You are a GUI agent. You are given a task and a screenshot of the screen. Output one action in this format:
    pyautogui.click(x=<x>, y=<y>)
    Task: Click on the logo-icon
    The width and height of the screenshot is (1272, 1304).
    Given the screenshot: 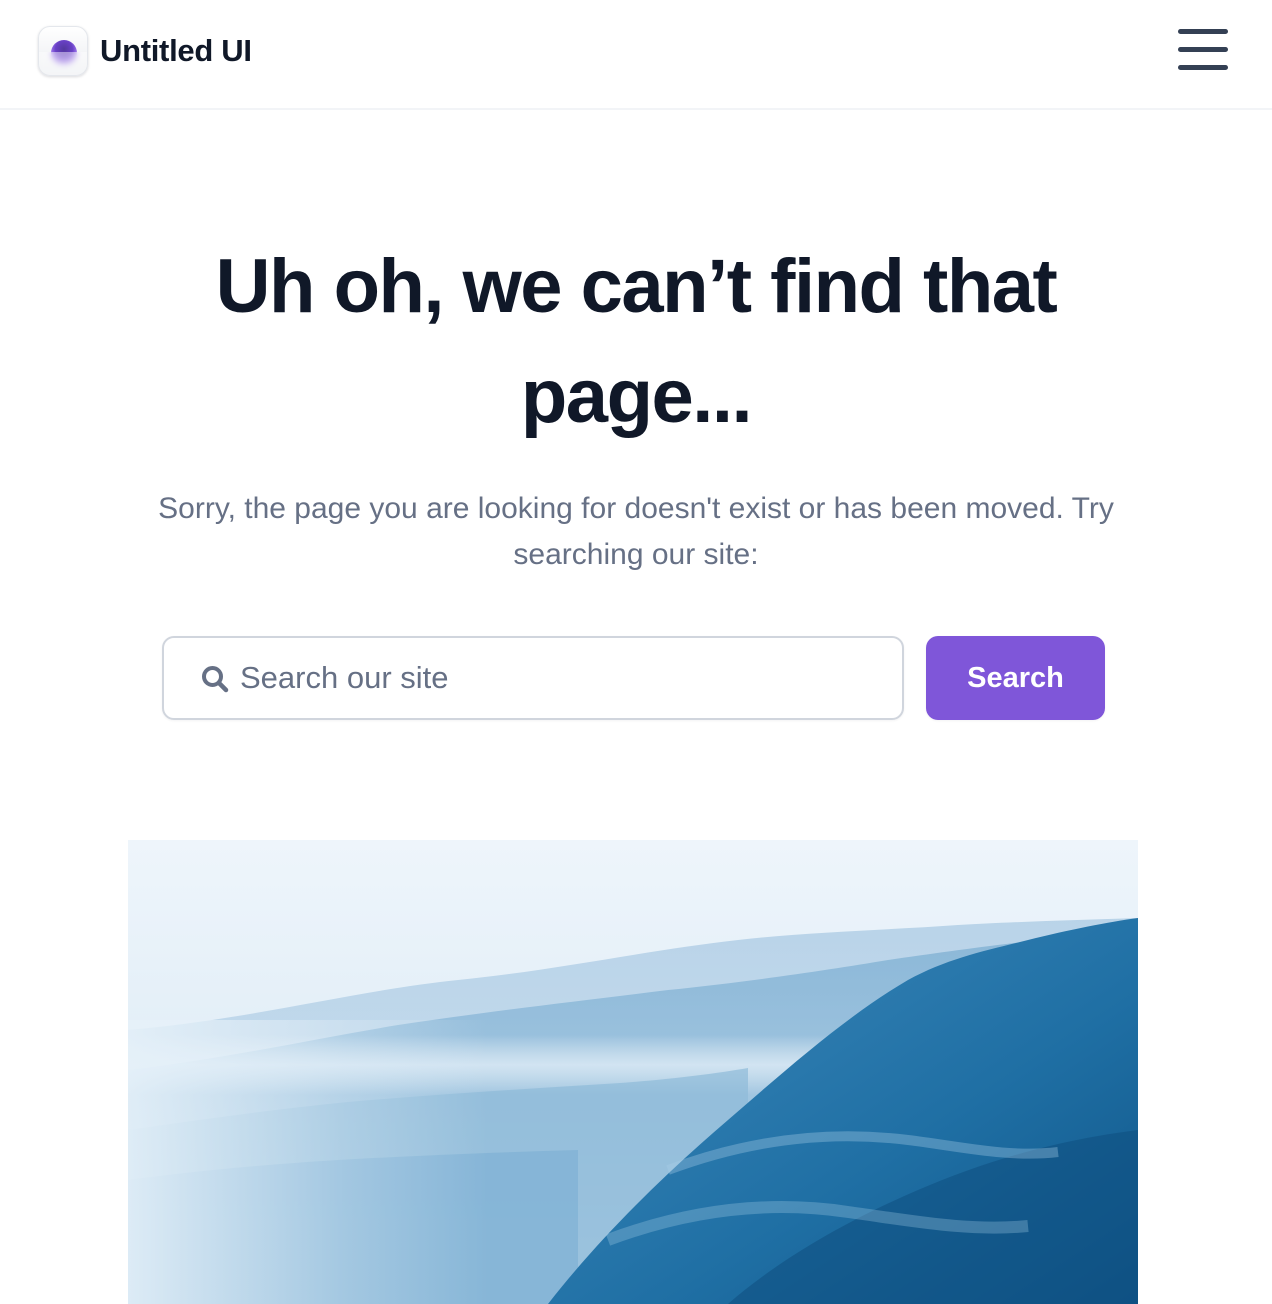 What is the action you would take?
    pyautogui.click(x=63, y=51)
    